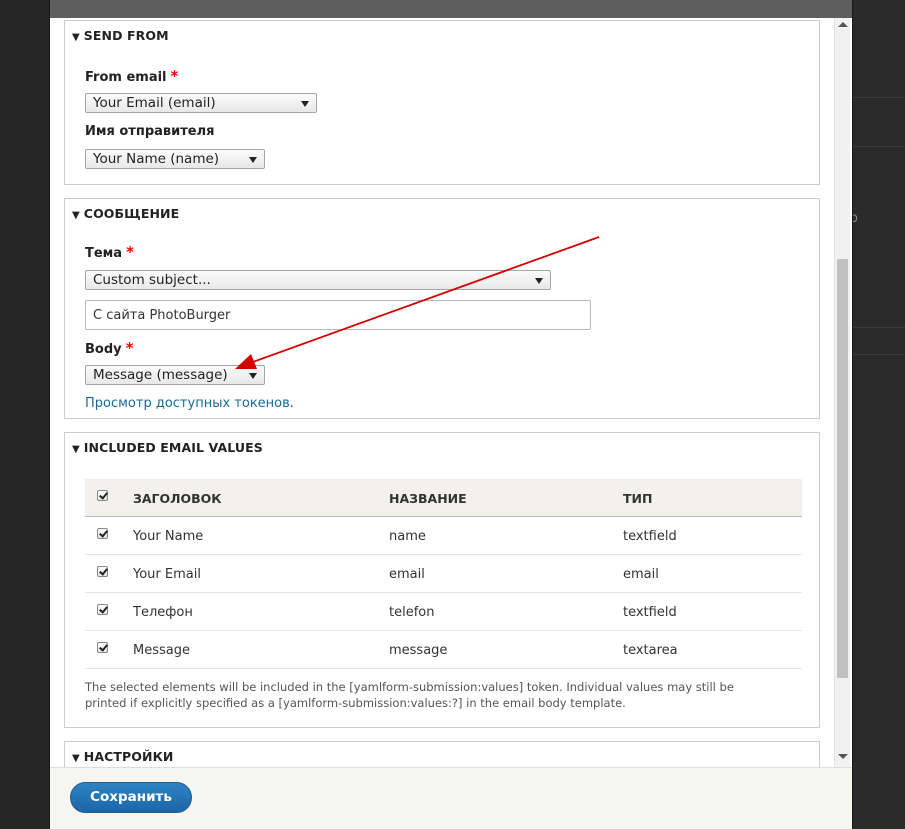 Image resolution: width=905 pixels, height=829 pixels. What do you see at coordinates (131, 797) in the screenshot?
I see `save-button: Сохранить` at bounding box center [131, 797].